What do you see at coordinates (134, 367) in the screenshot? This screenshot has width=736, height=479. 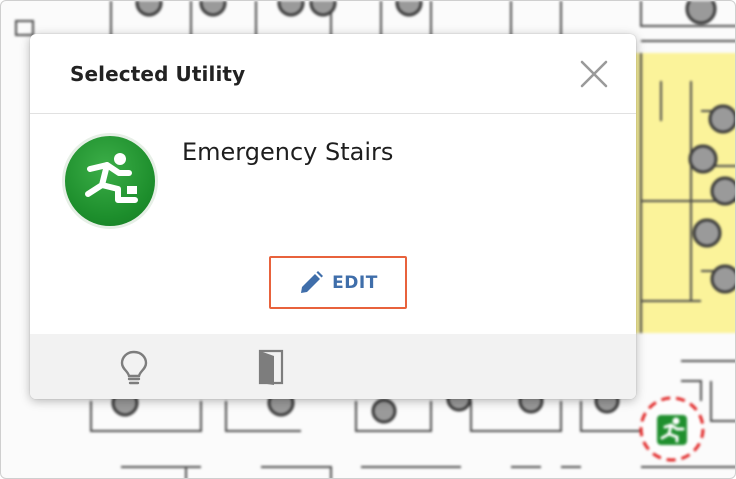 I see `lightbulb-icon` at bounding box center [134, 367].